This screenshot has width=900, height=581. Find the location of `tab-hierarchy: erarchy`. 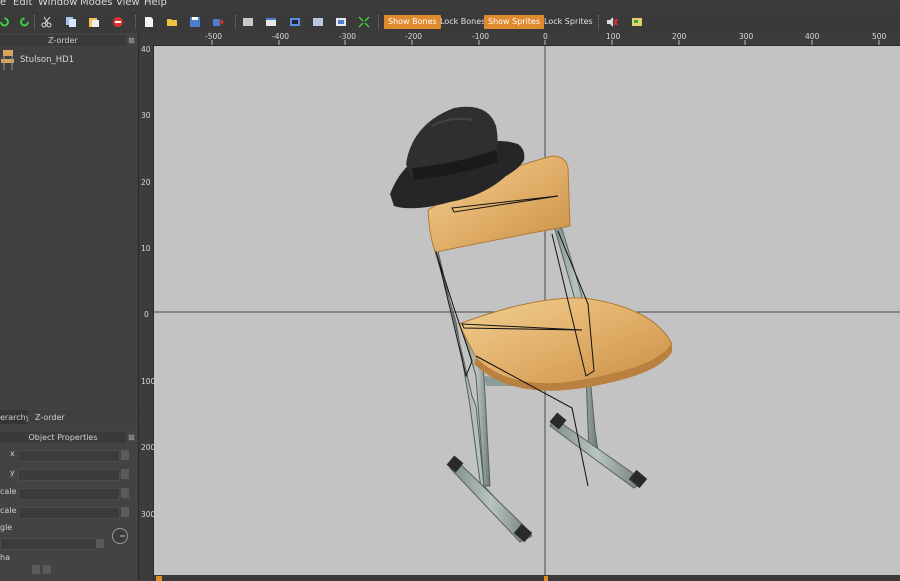

tab-hierarchy: erarchy is located at coordinates (15, 417).